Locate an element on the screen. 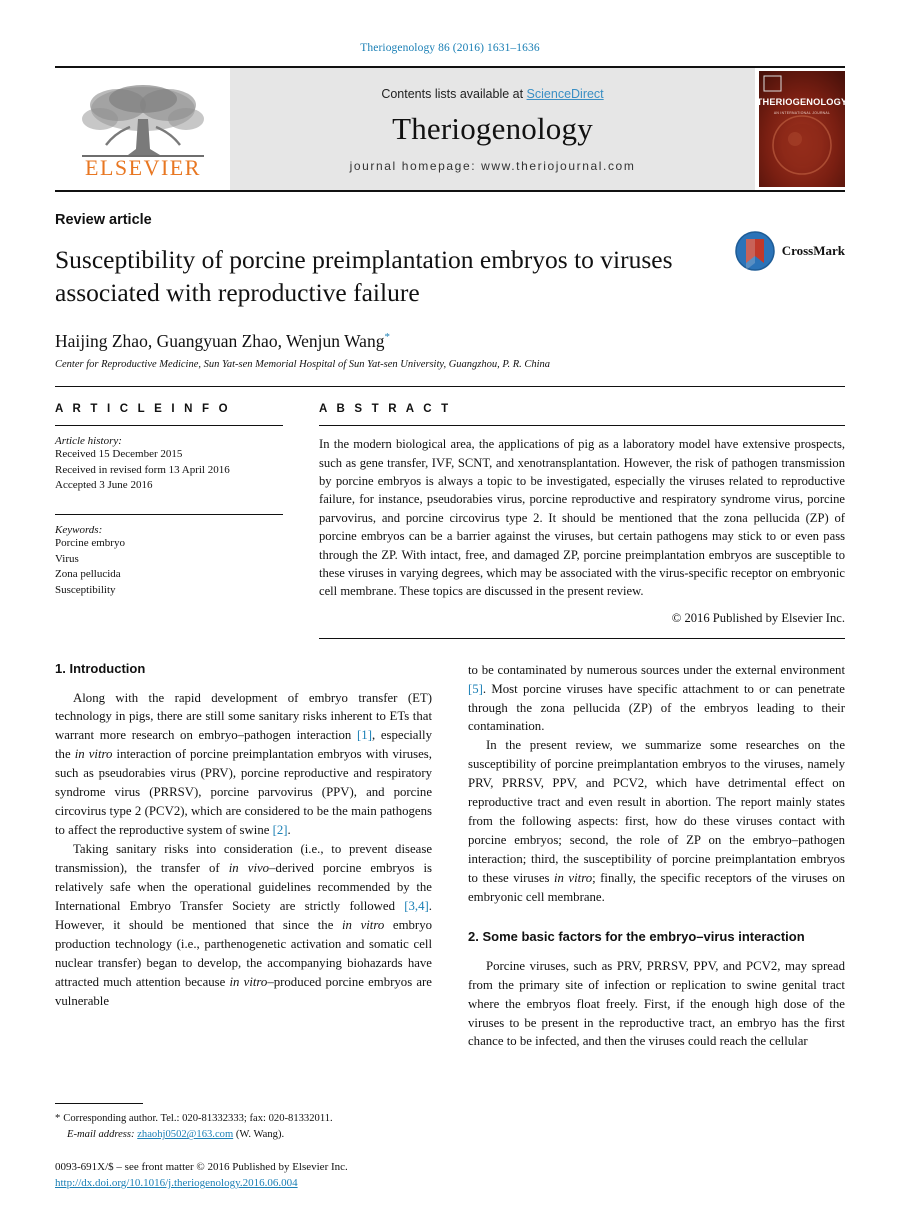  history-received: Received 15 December 2015 is located at coordinates (119, 454).